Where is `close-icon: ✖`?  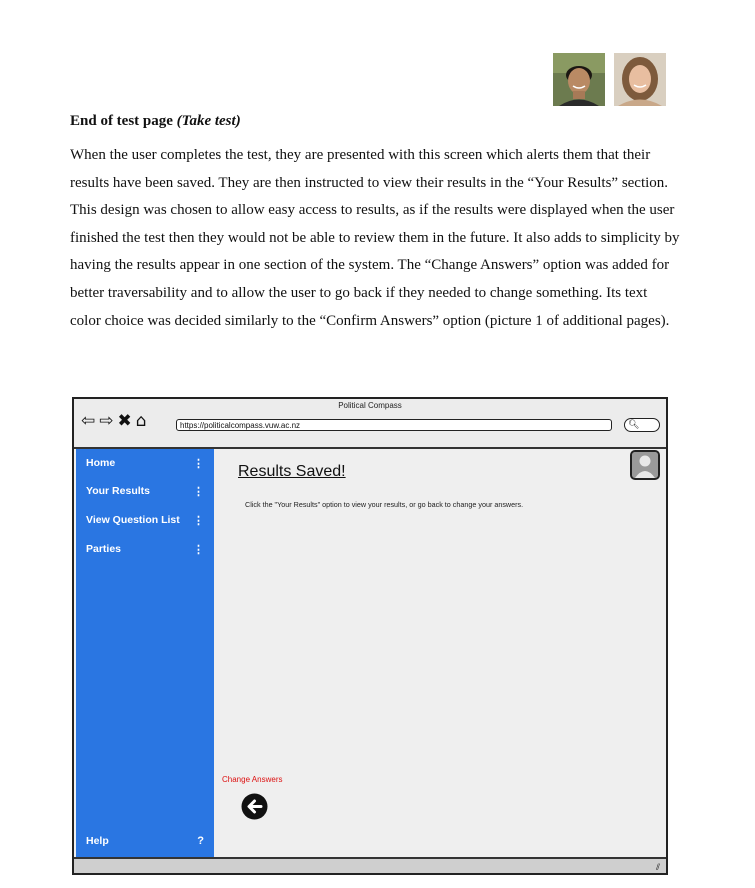
close-icon: ✖ is located at coordinates (125, 421).